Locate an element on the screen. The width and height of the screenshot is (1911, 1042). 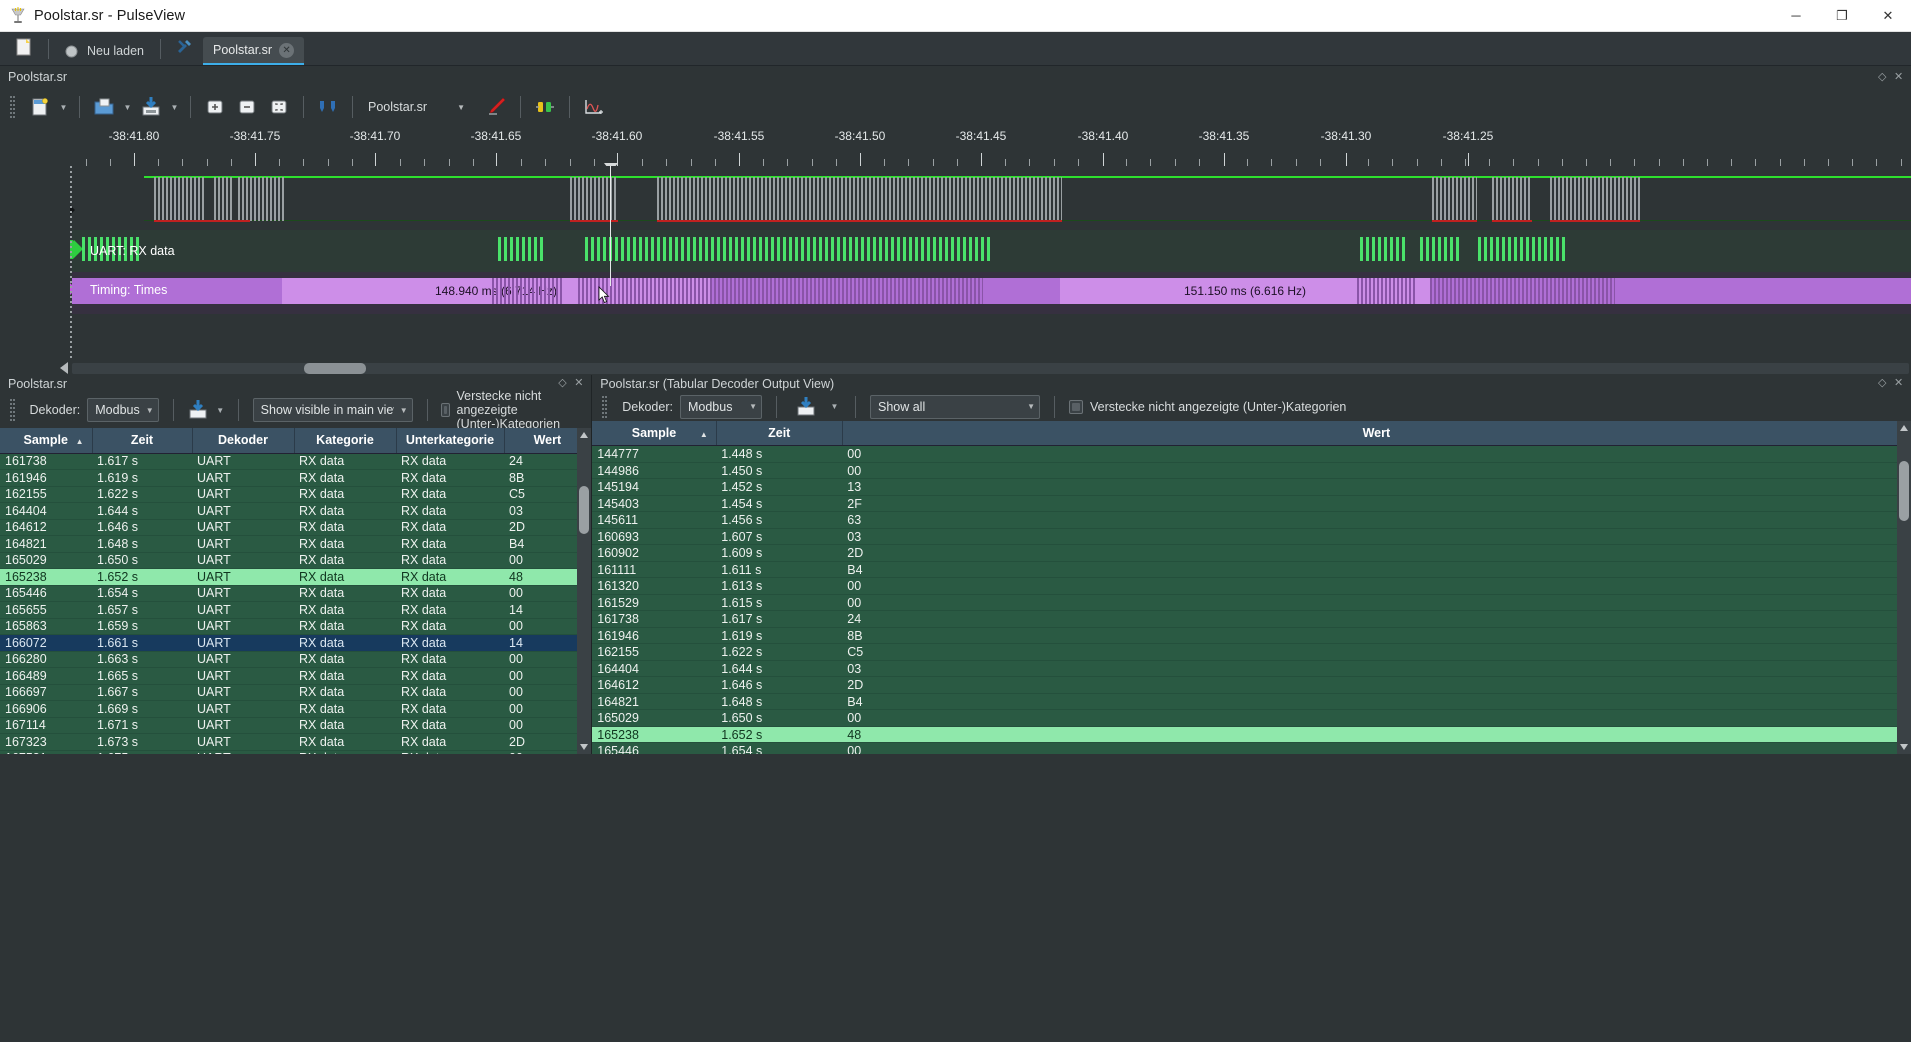
table-row: 144777 1.448 s 00 is located at coordinates (1251, 454).